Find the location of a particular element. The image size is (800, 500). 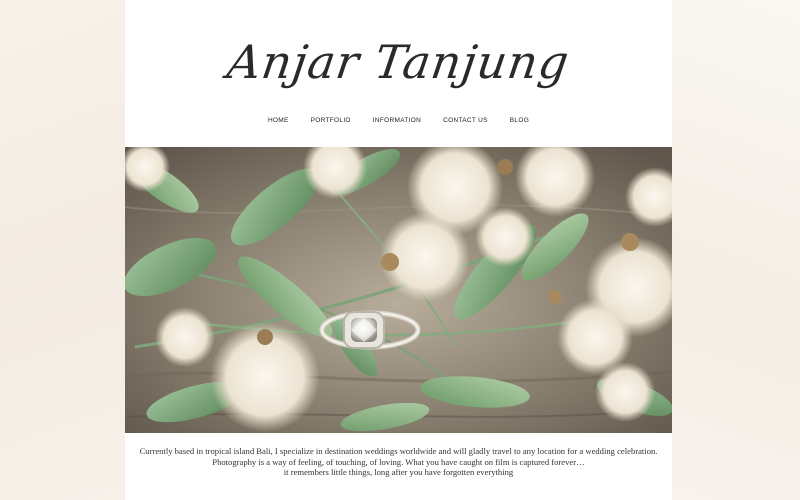

nav-item-information: INFORMATION is located at coordinates (397, 121).